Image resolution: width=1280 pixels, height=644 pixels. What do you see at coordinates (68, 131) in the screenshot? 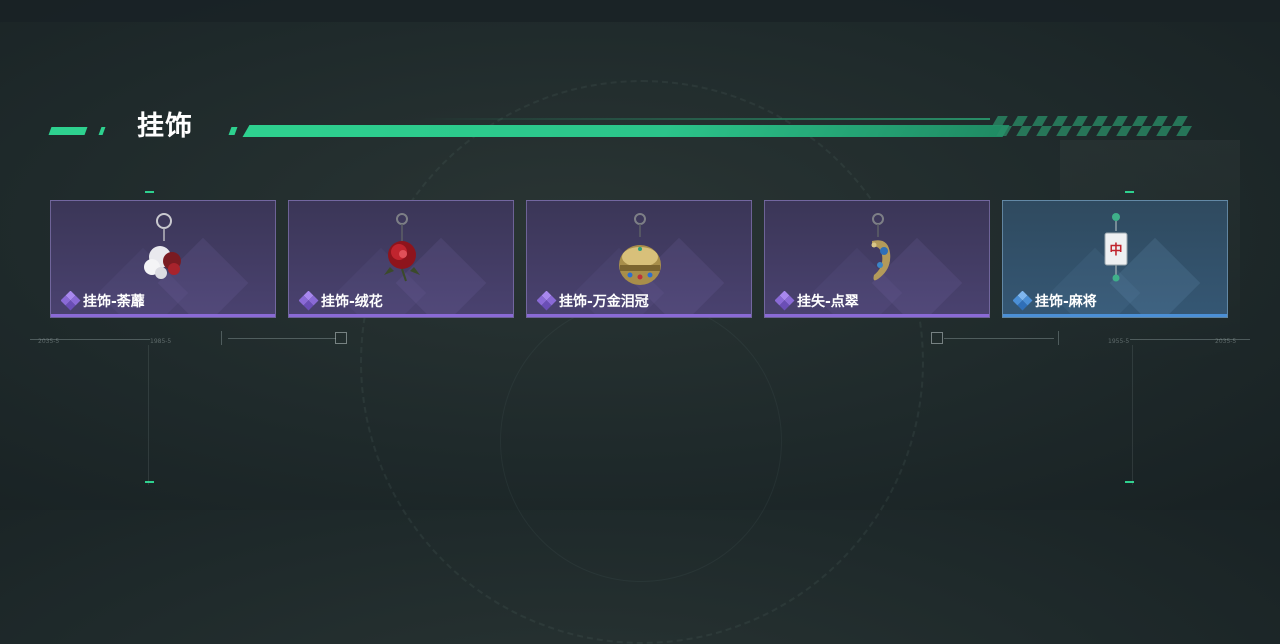
I see `header-dash-left` at bounding box center [68, 131].